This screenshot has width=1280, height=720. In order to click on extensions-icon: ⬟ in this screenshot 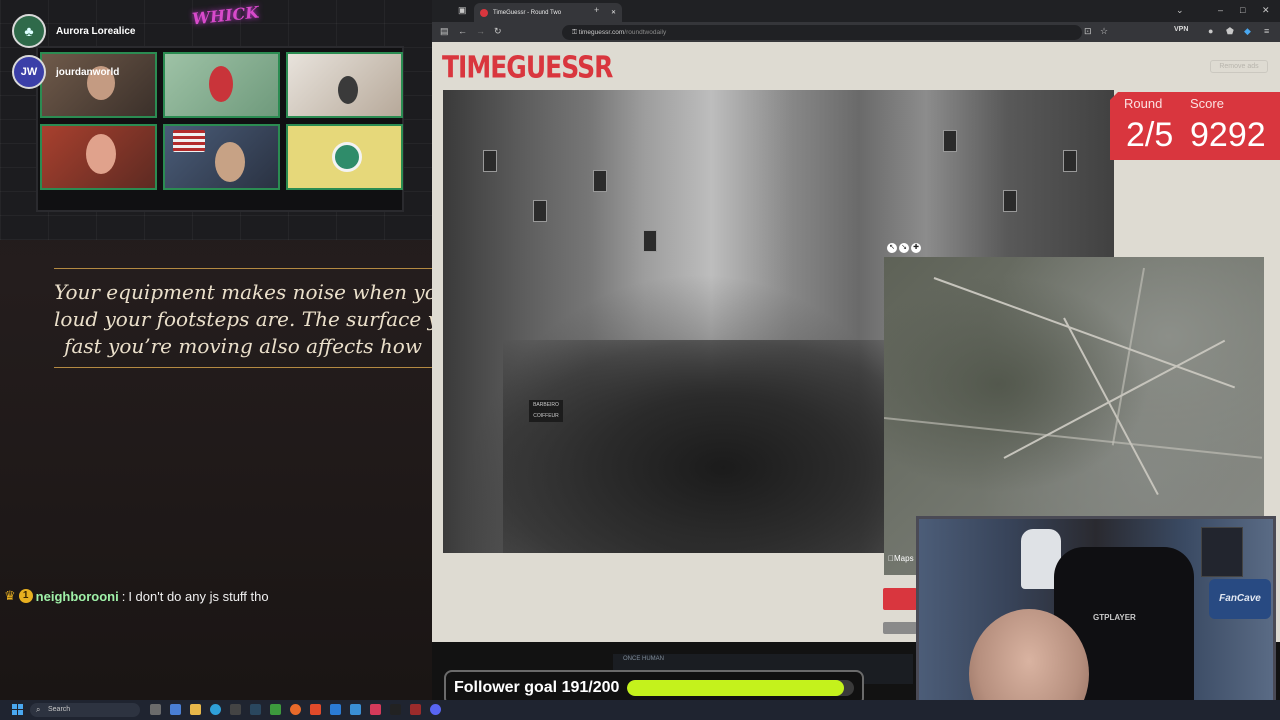, I will do `click(1230, 31)`.